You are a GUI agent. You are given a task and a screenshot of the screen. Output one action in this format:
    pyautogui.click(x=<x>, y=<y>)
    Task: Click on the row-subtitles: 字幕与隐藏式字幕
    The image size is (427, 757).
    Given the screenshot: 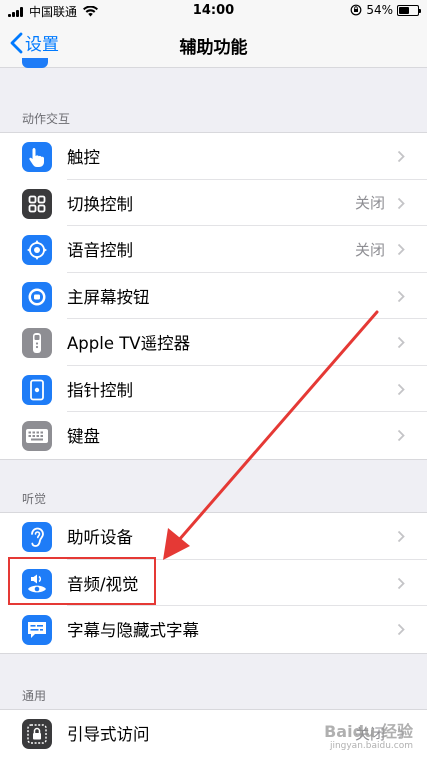 What is the action you would take?
    pyautogui.click(x=213, y=629)
    